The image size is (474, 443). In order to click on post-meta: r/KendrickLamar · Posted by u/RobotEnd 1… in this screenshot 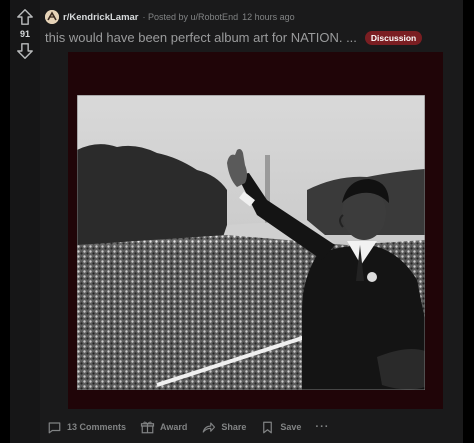, I will do `click(170, 17)`.